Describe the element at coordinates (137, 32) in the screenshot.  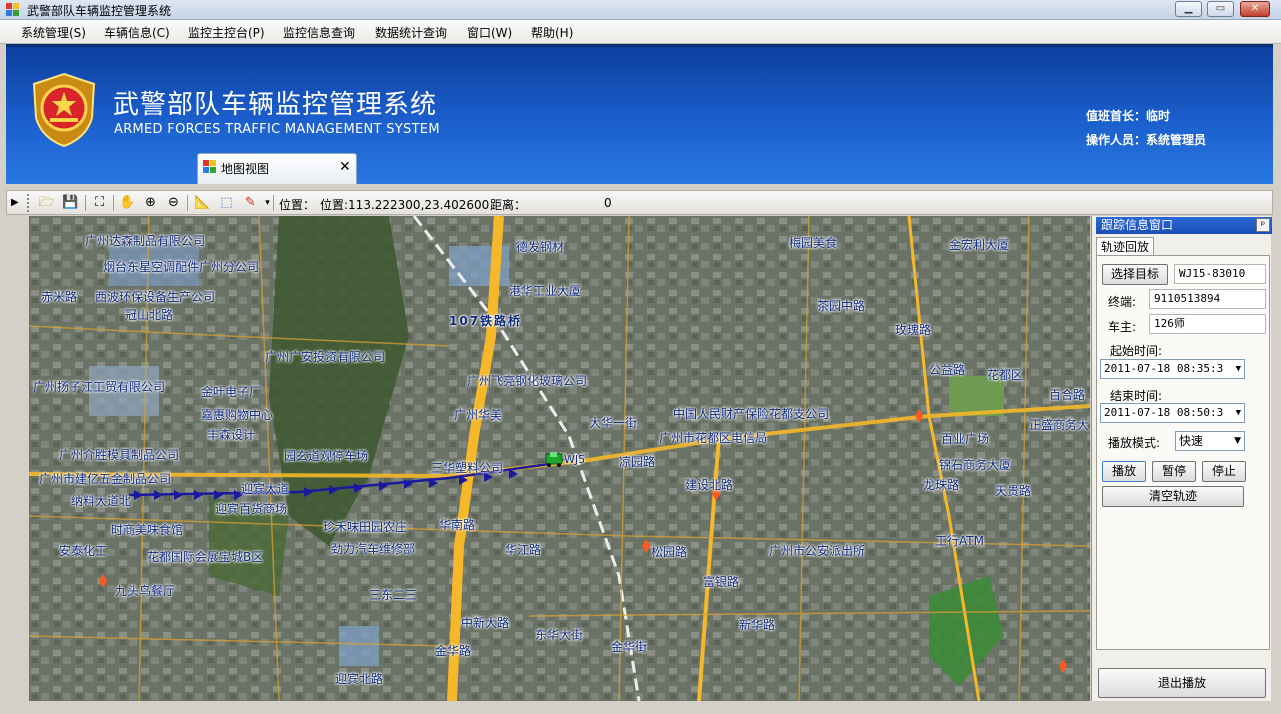
I see `menu-vehicle: 车辆信息(C)` at that location.